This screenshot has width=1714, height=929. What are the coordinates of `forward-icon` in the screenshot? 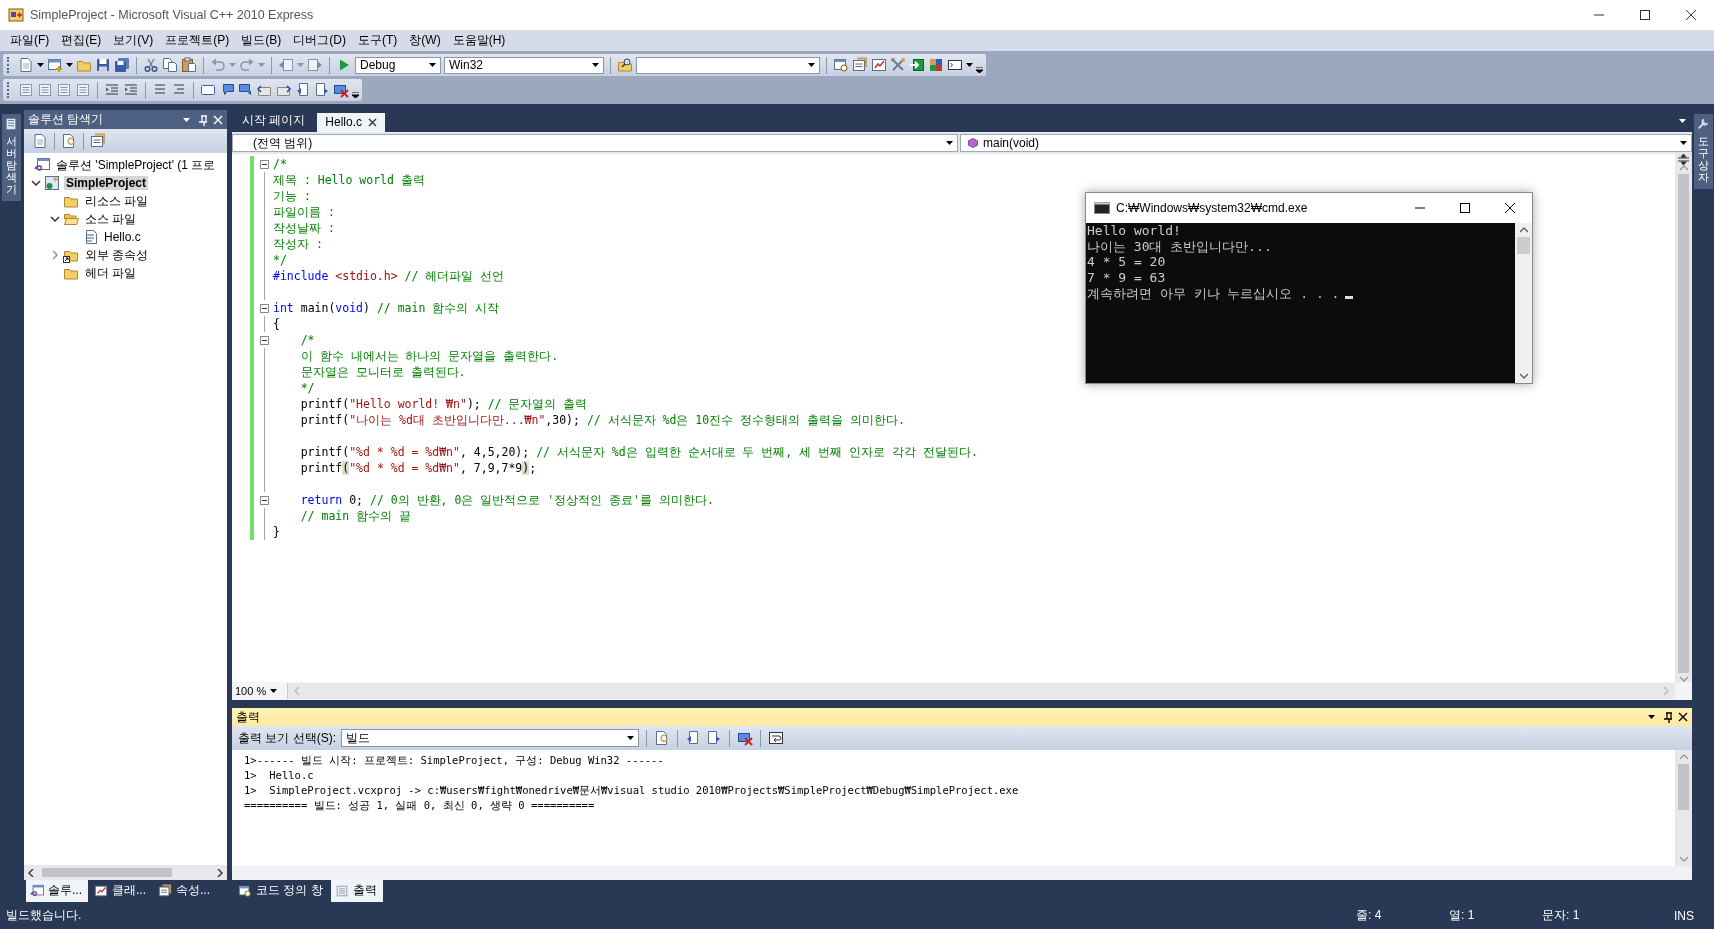 It's located at (315, 65).